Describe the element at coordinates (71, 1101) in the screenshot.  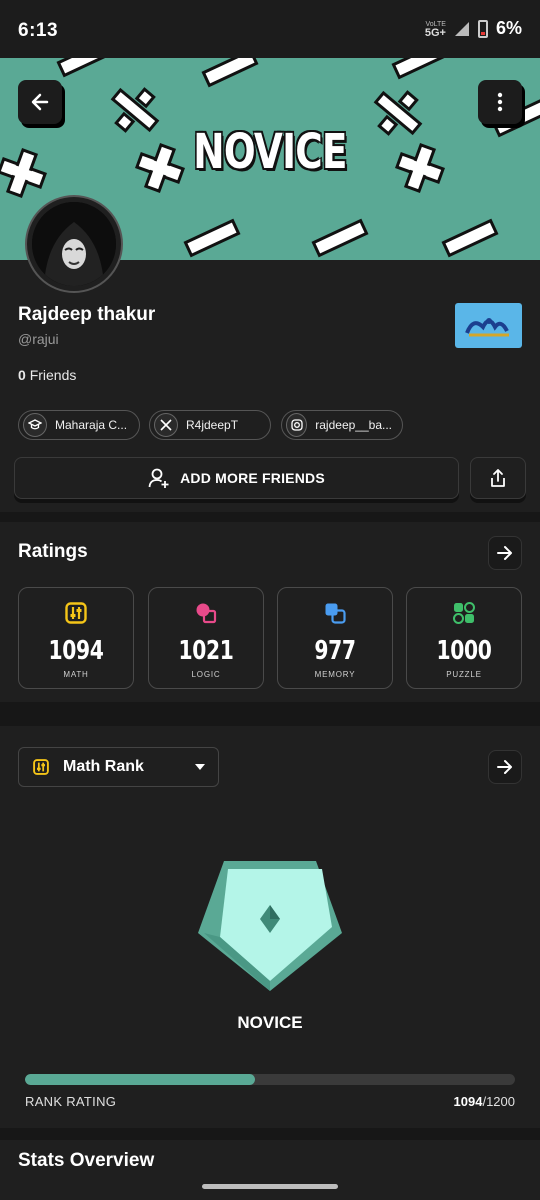
I see `rank-rating-label: RANK RATING` at that location.